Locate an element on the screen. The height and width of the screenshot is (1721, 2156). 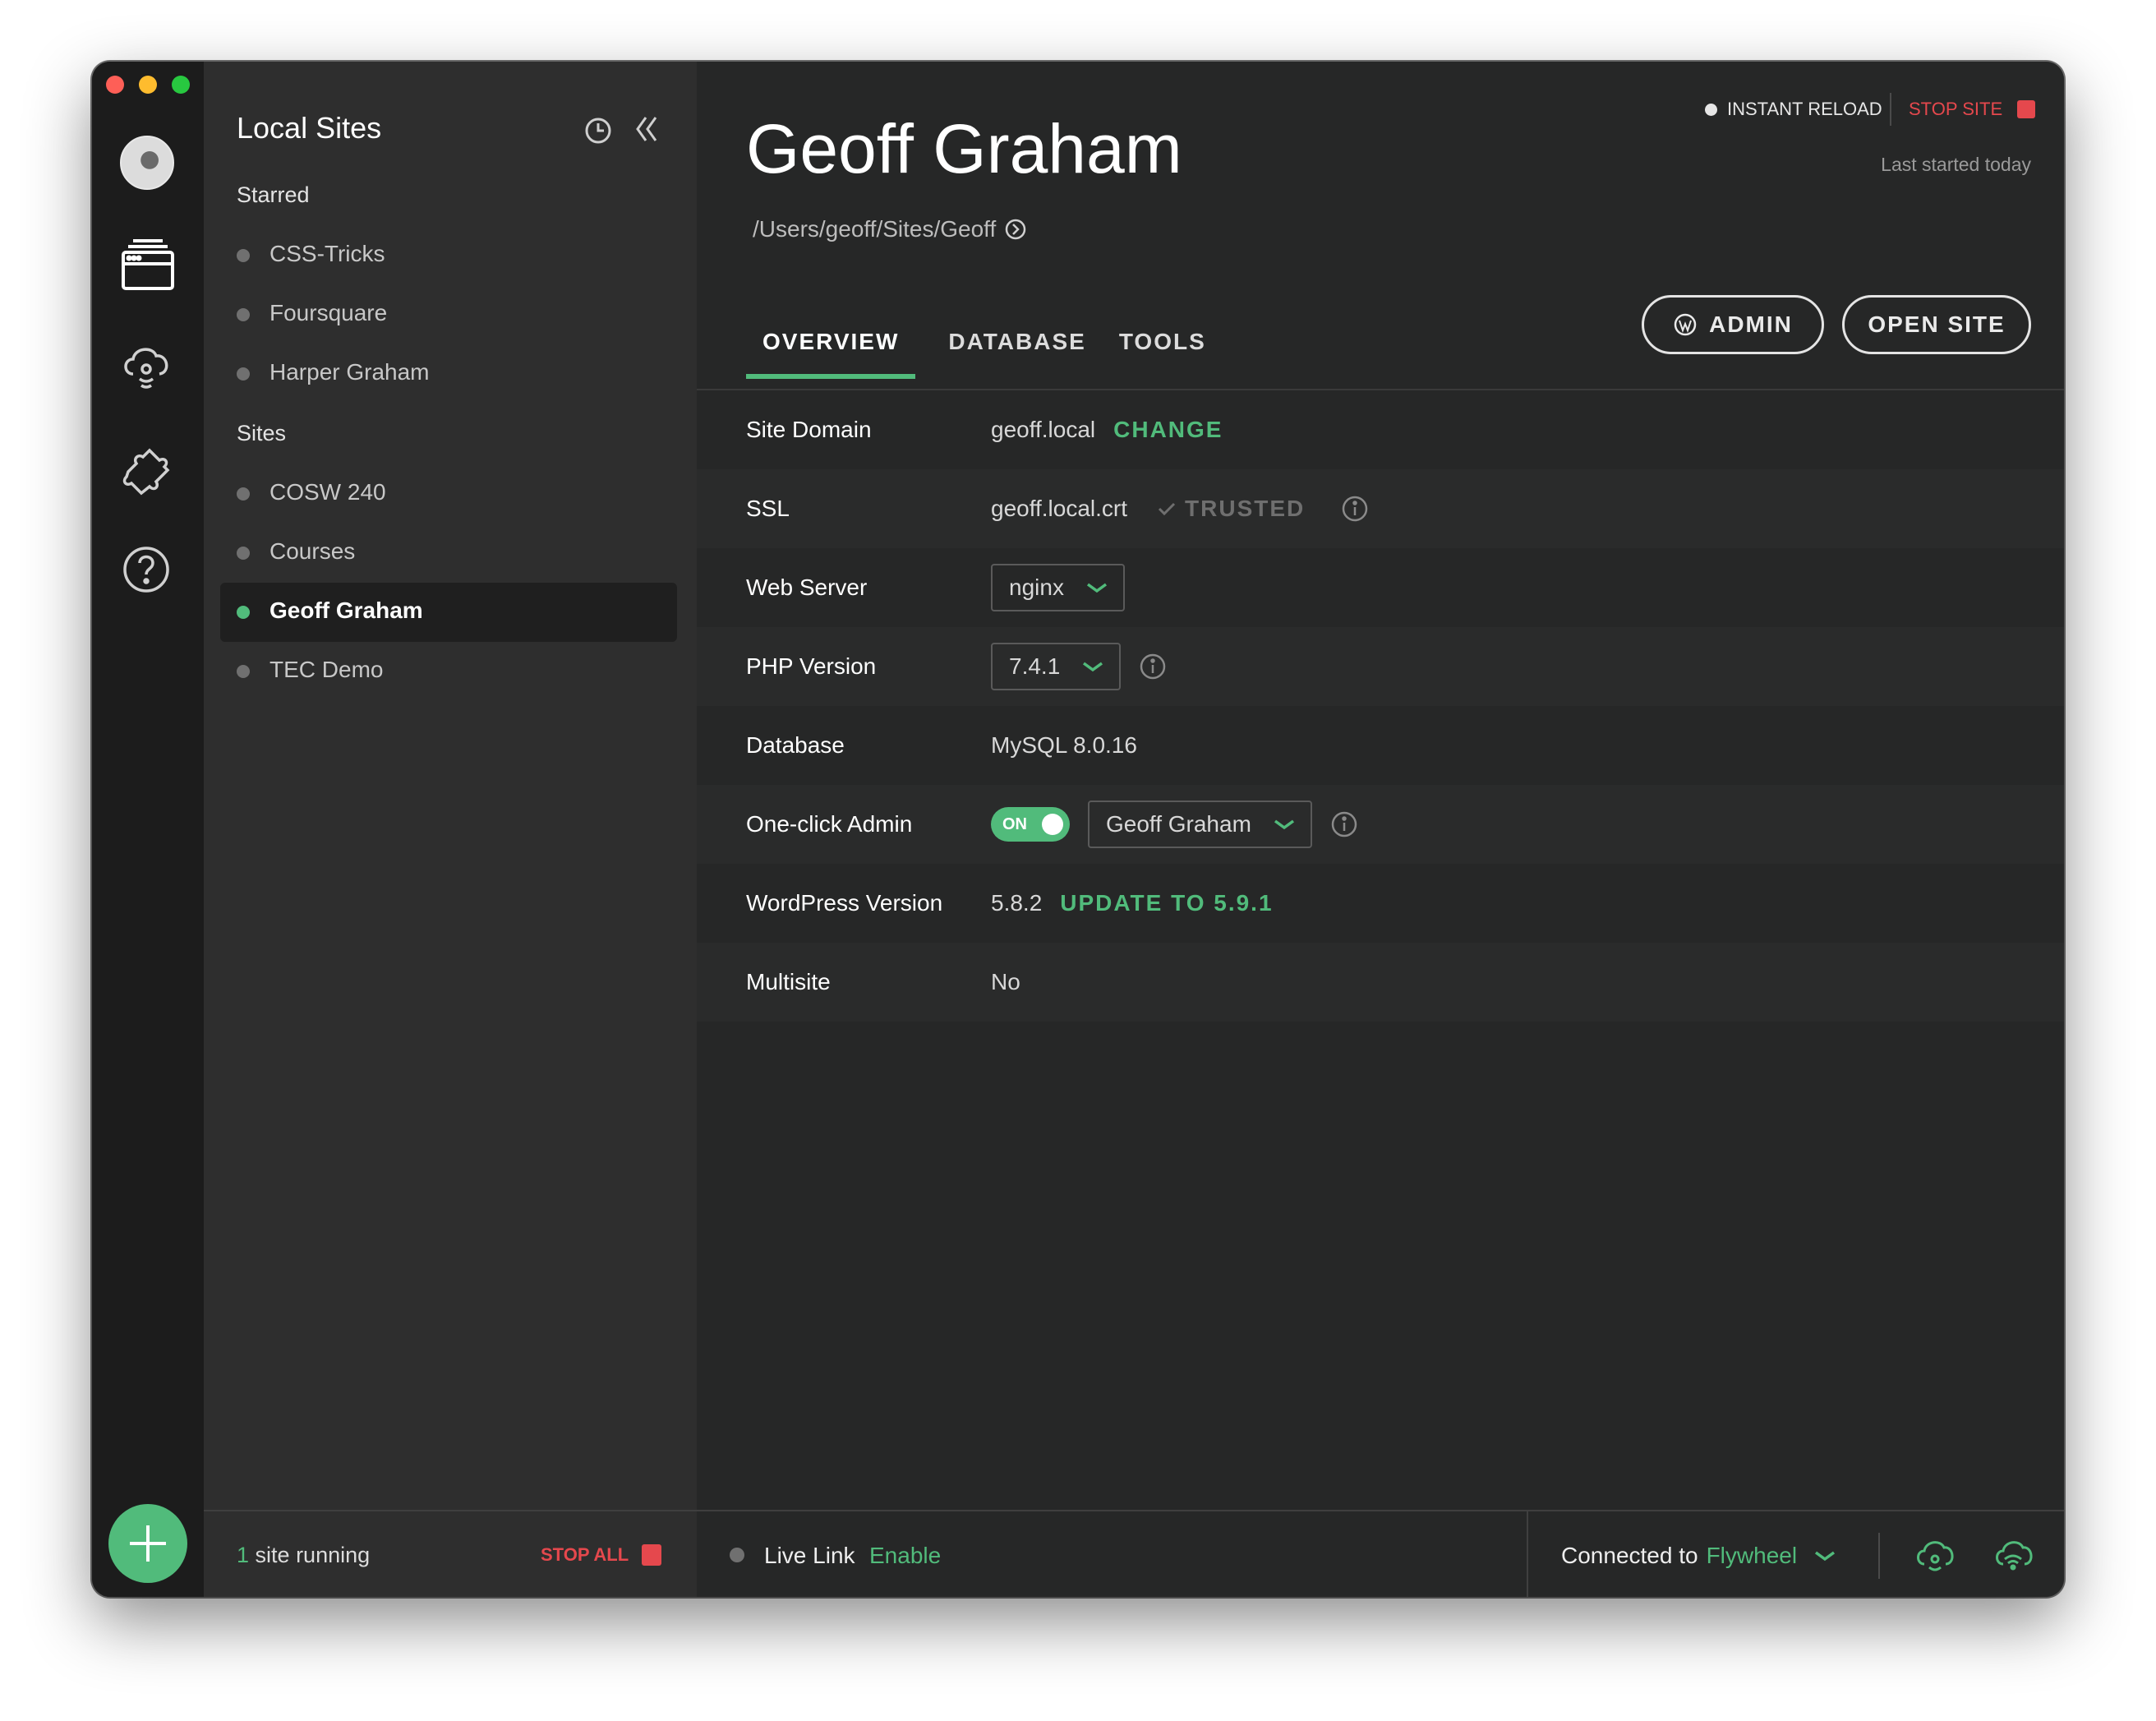
footer-sites-status: 1 site running STOP ALL is located at coordinates (450, 1554).